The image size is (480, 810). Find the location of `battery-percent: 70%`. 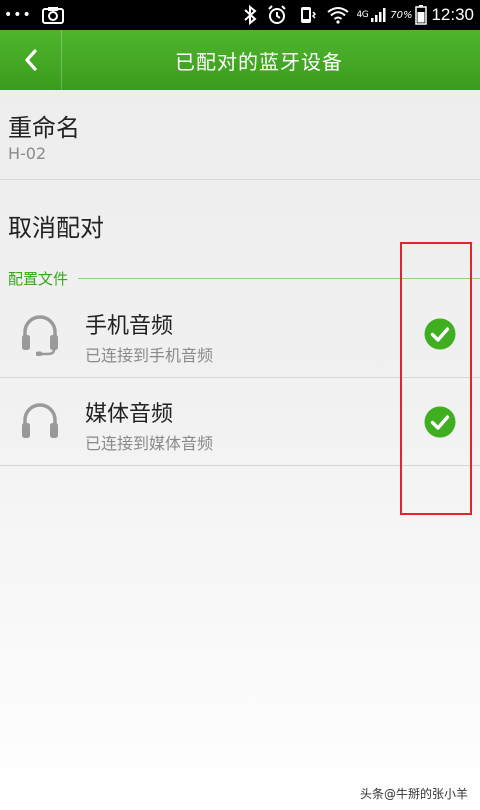

battery-percent: 70% is located at coordinates (401, 15).